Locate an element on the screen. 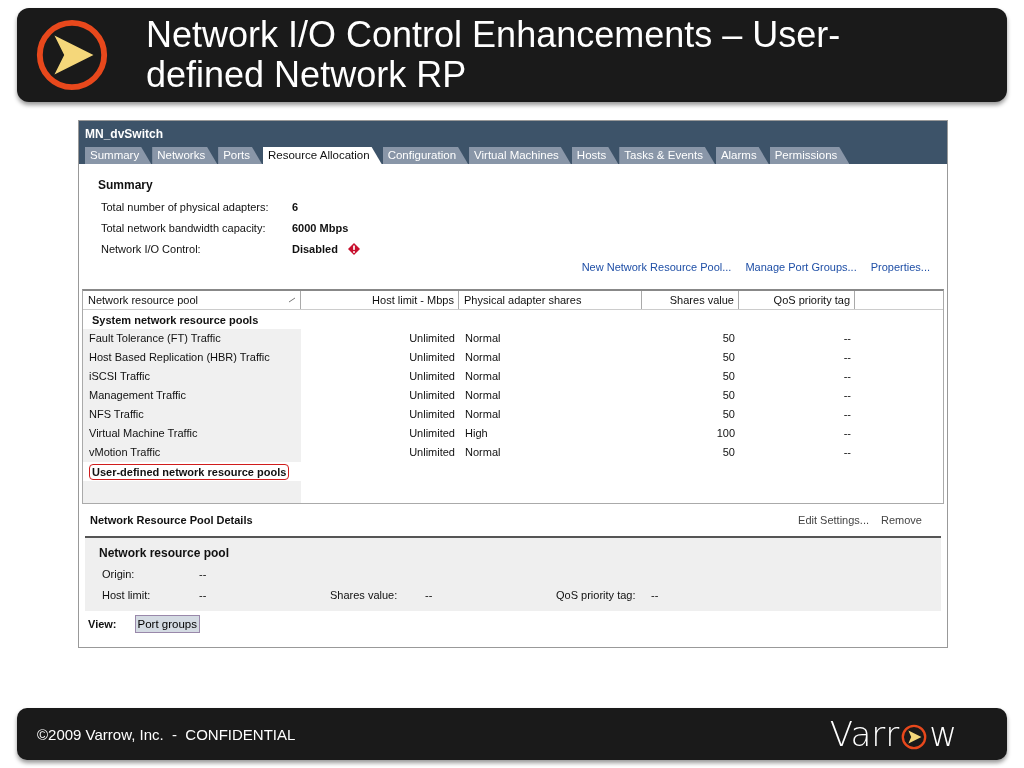  table-cell-text: High is located at coordinates (476, 433).